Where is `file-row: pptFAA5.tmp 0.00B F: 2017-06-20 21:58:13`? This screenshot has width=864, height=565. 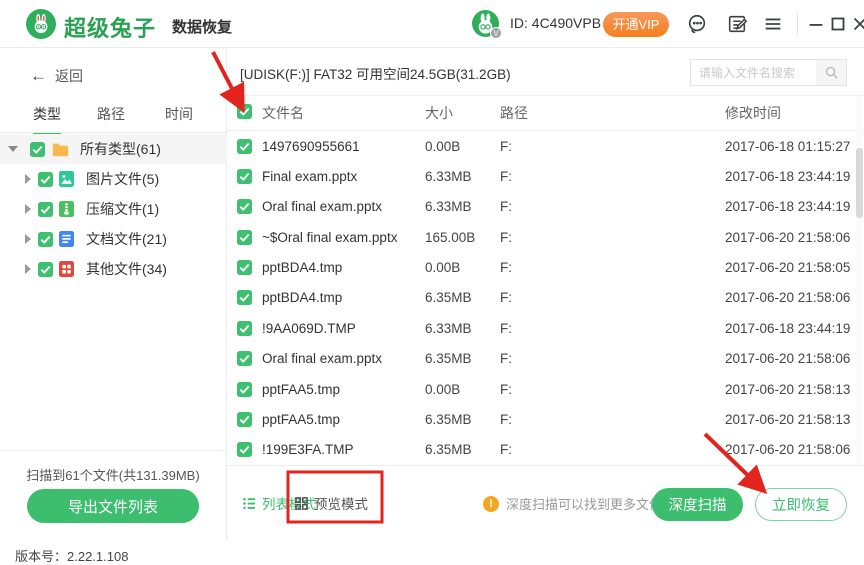 file-row: pptFAA5.tmp 0.00B F: 2017-06-20 21:58:13 is located at coordinates (545, 389).